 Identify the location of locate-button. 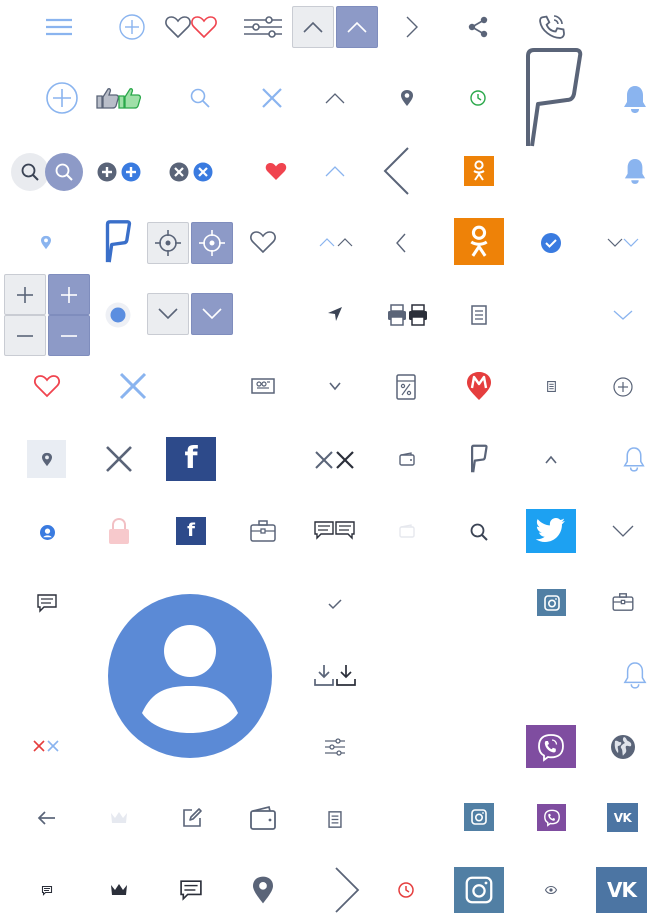
(168, 243).